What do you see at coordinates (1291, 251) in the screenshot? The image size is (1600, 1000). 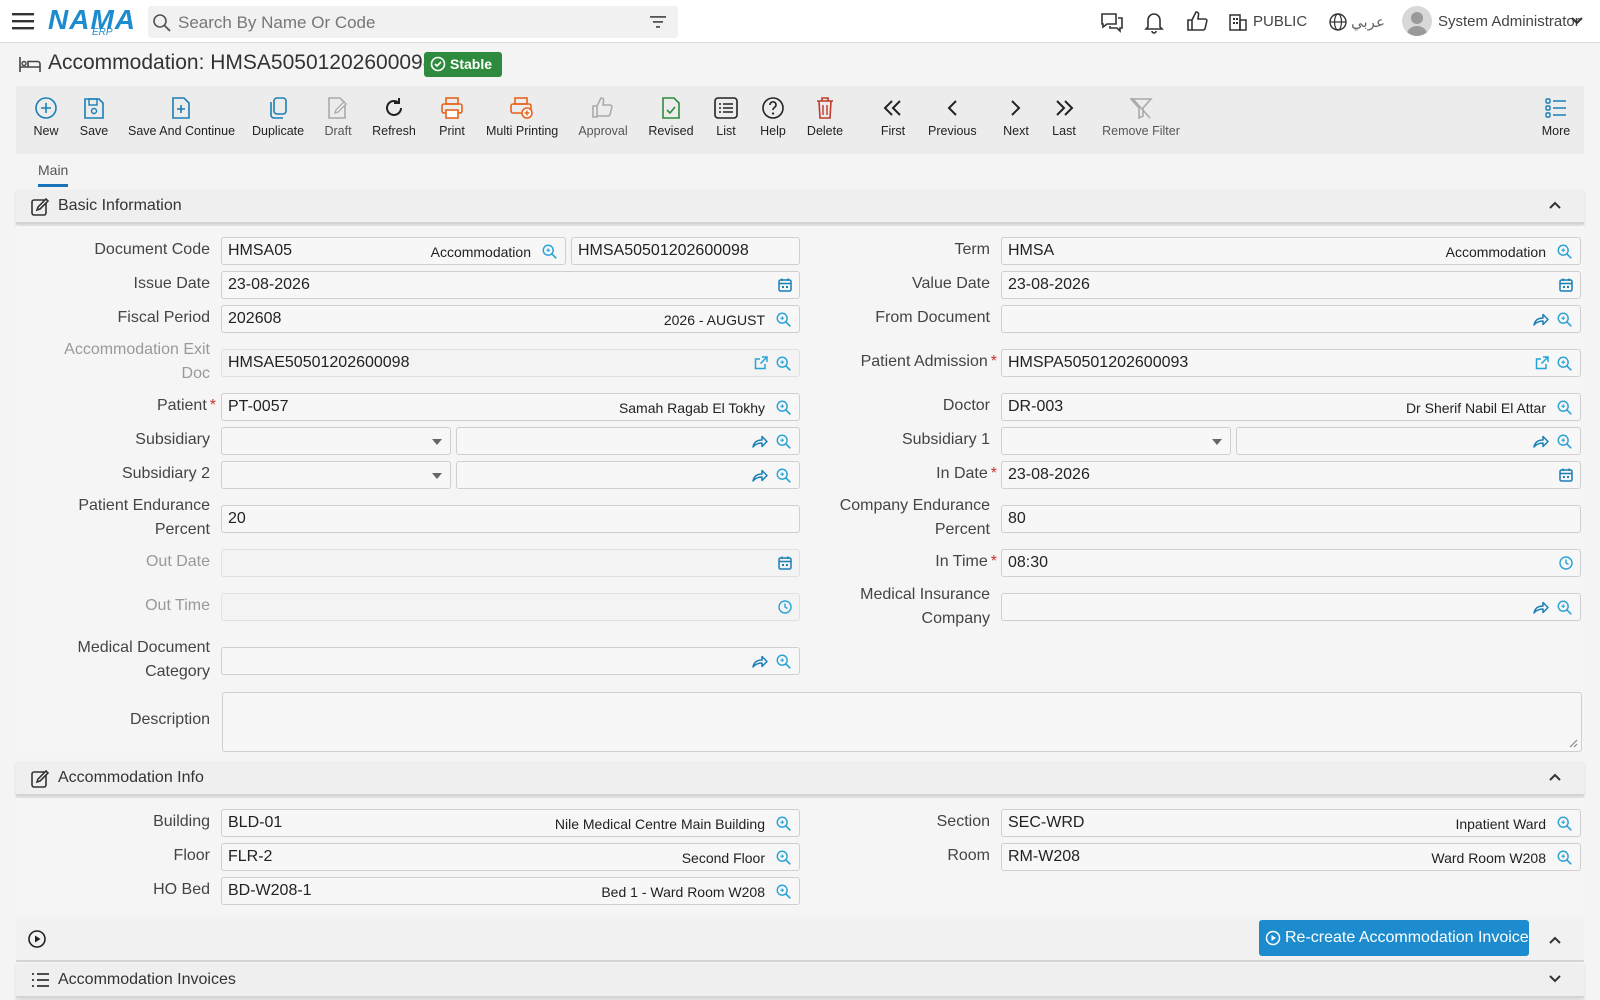 I see `term-field: HMSA Accommodation` at bounding box center [1291, 251].